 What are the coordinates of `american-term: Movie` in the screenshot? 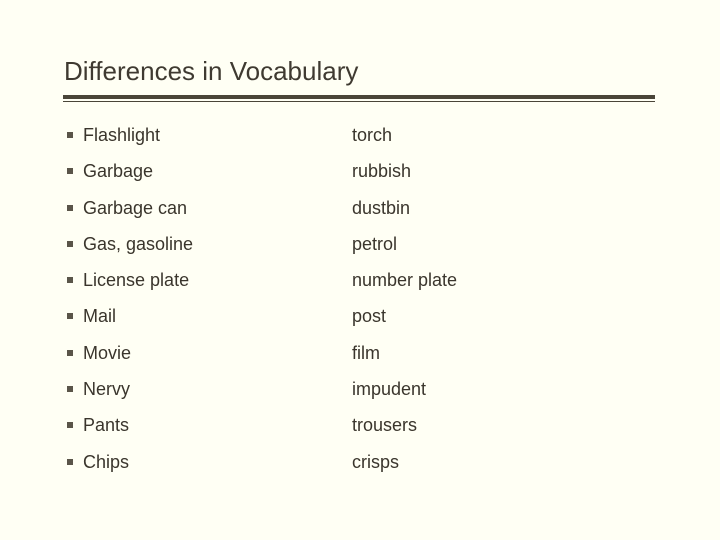 It's located at (107, 352).